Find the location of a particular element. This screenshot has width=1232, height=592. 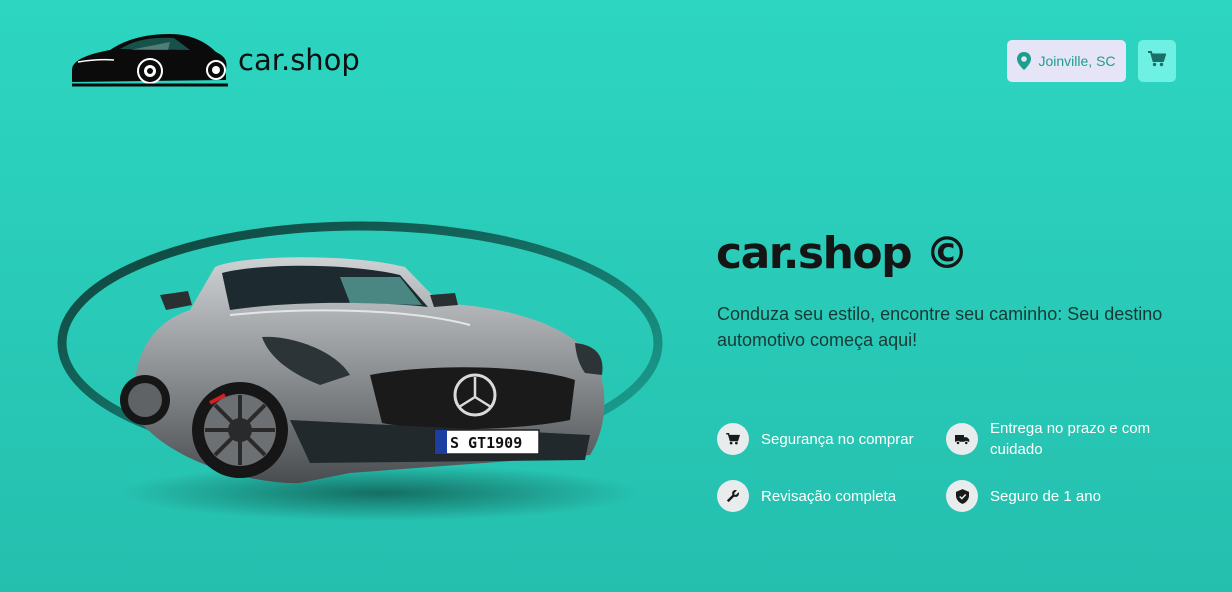

feature-item: Revisação completa is located at coordinates (806, 496).